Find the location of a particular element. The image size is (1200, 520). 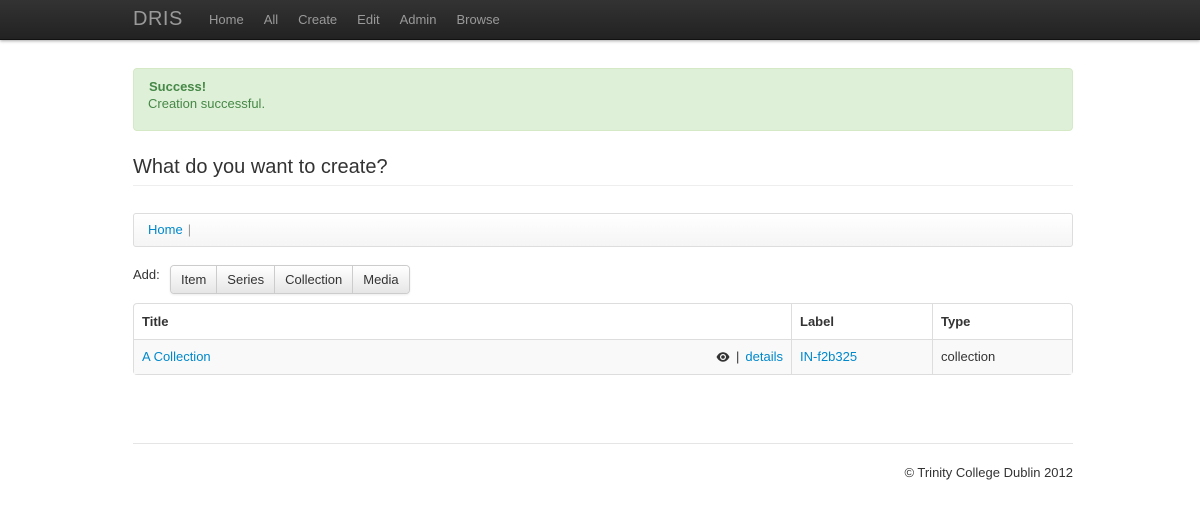

nav-browse: Browse is located at coordinates (477, 20).